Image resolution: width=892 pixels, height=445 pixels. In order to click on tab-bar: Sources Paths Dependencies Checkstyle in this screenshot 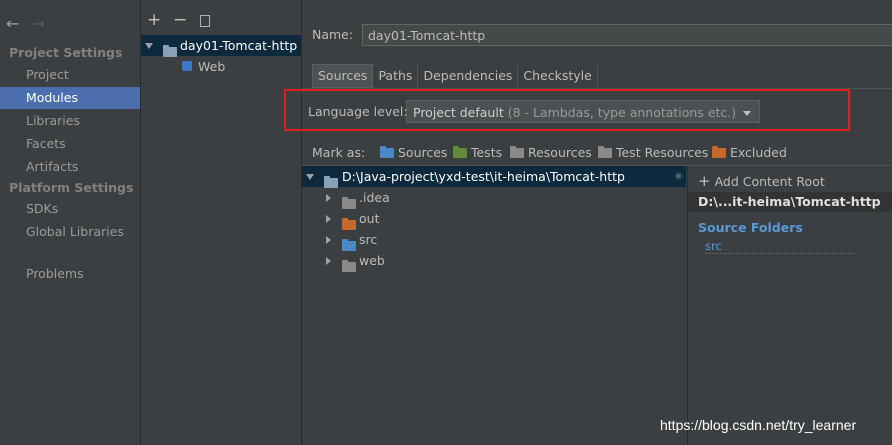, I will do `click(455, 76)`.